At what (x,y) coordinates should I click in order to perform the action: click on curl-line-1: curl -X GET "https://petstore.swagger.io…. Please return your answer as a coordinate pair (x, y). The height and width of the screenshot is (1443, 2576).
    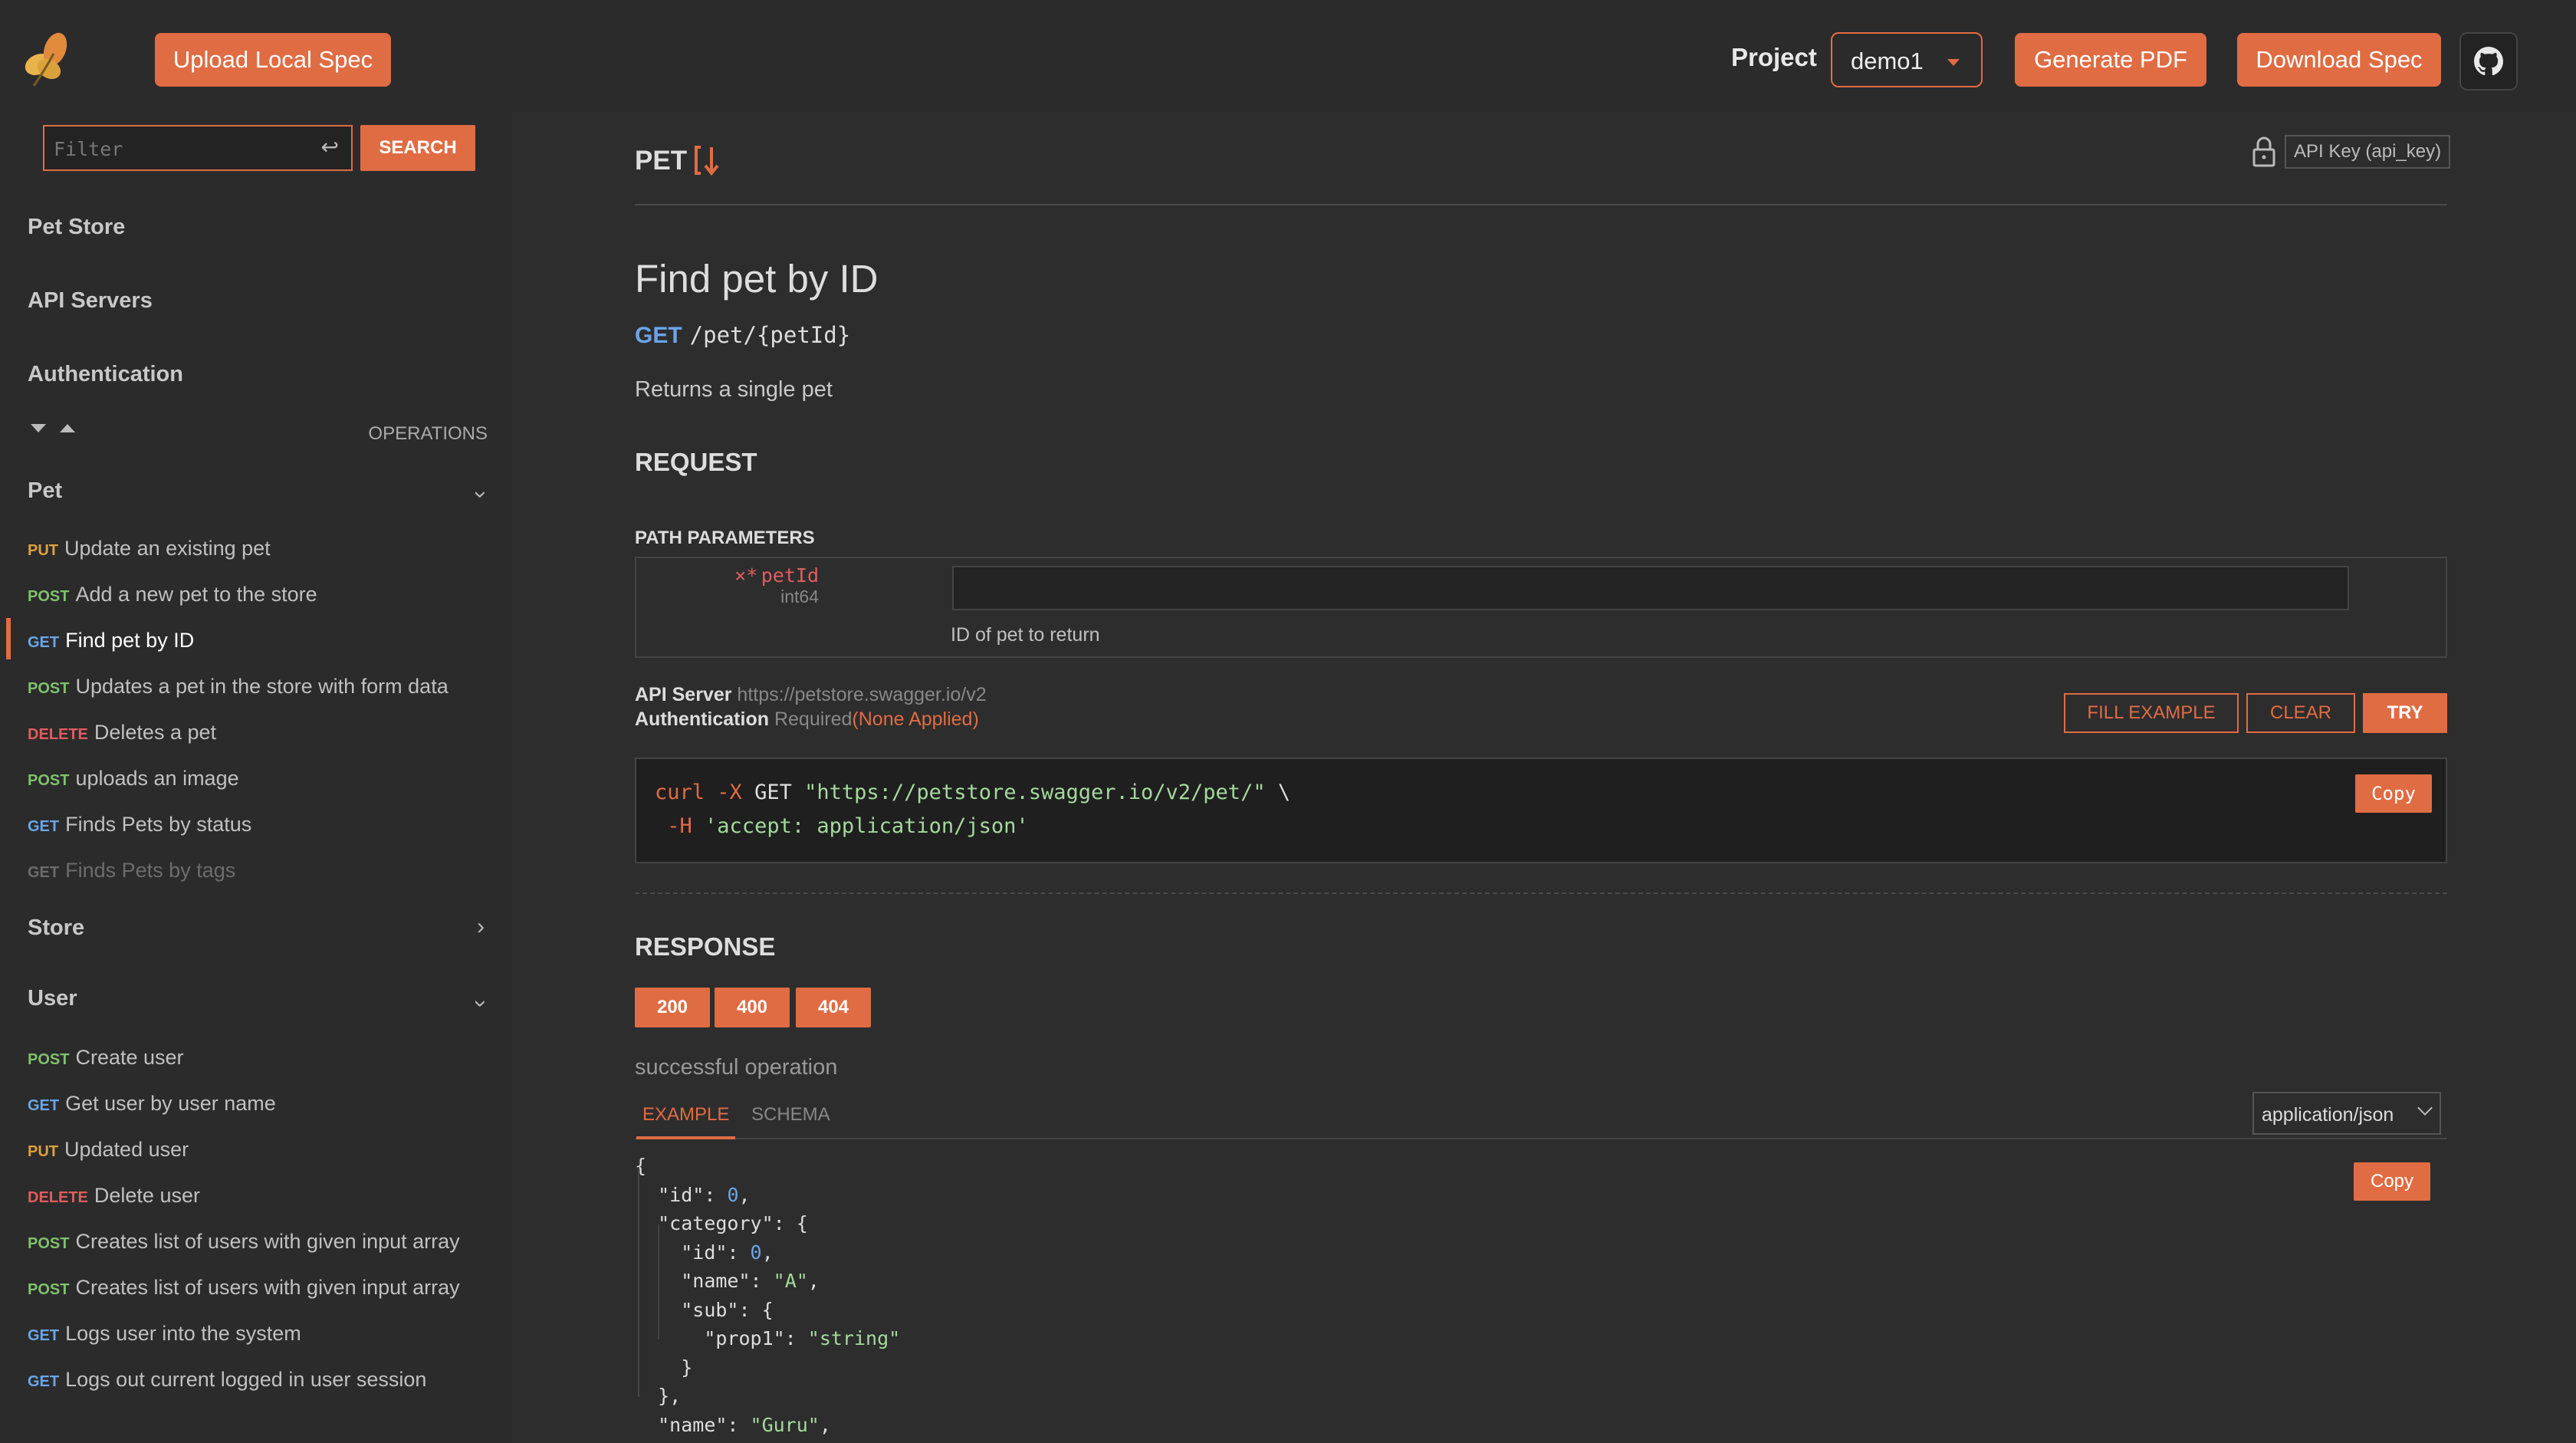
    Looking at the image, I should click on (973, 793).